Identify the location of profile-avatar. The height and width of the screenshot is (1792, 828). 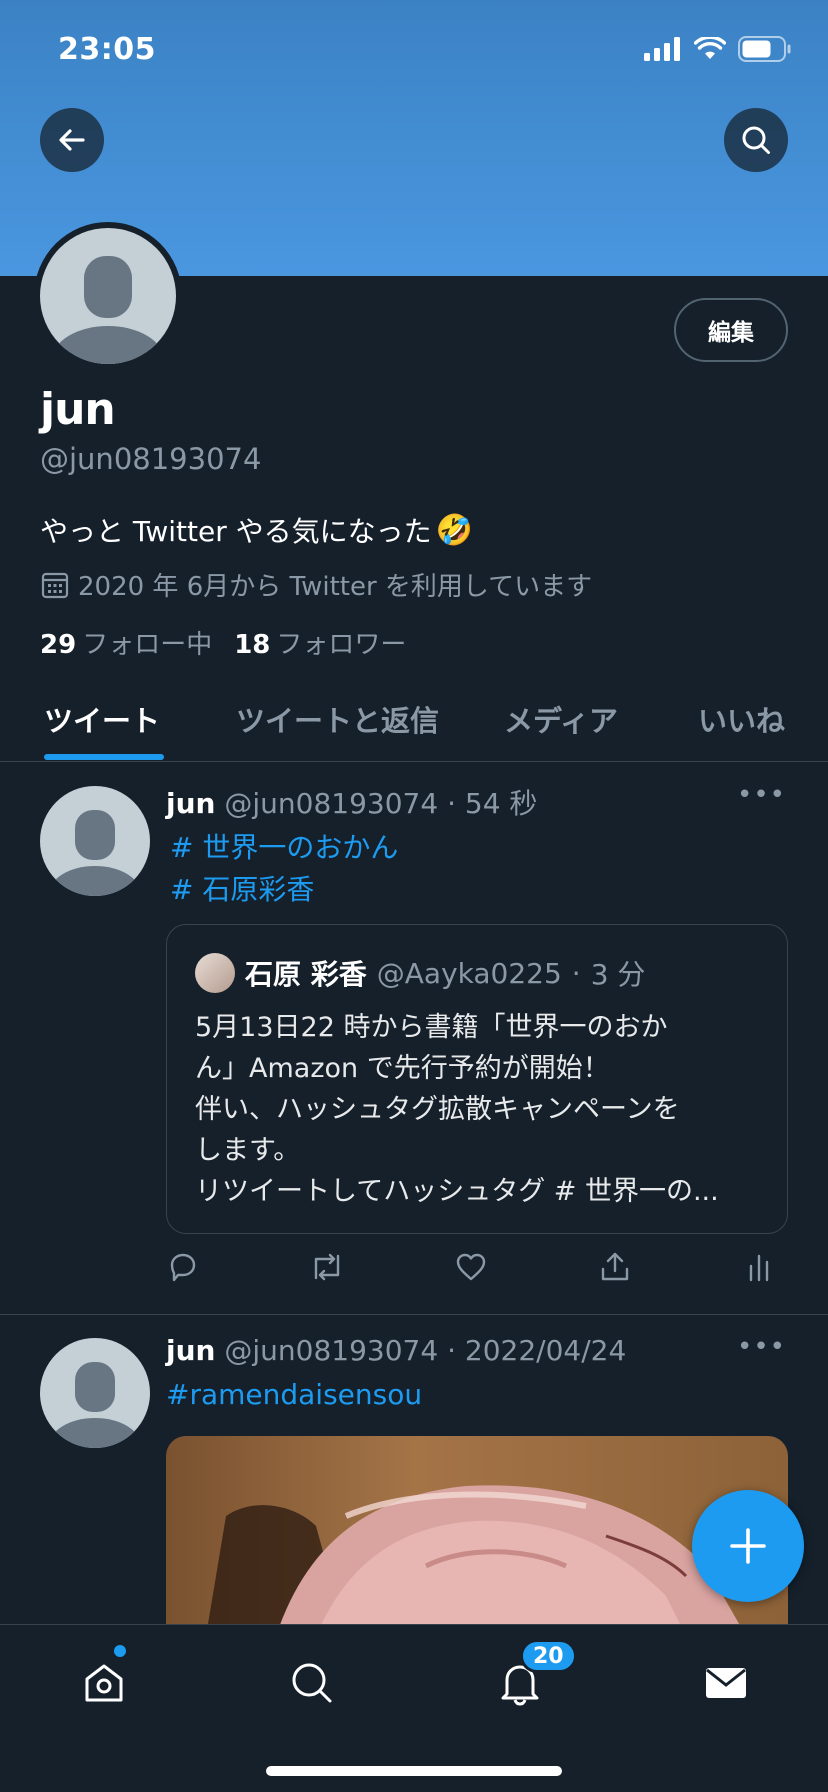
(108, 296).